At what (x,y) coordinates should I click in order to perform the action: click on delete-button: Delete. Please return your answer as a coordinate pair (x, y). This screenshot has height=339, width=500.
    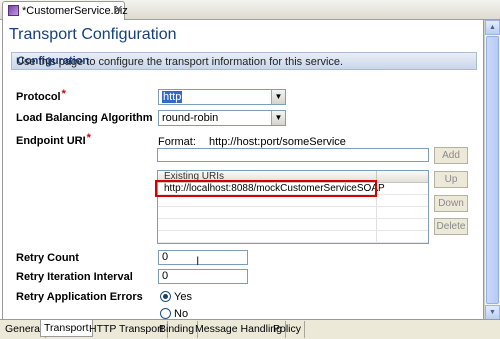
    Looking at the image, I should click on (451, 226).